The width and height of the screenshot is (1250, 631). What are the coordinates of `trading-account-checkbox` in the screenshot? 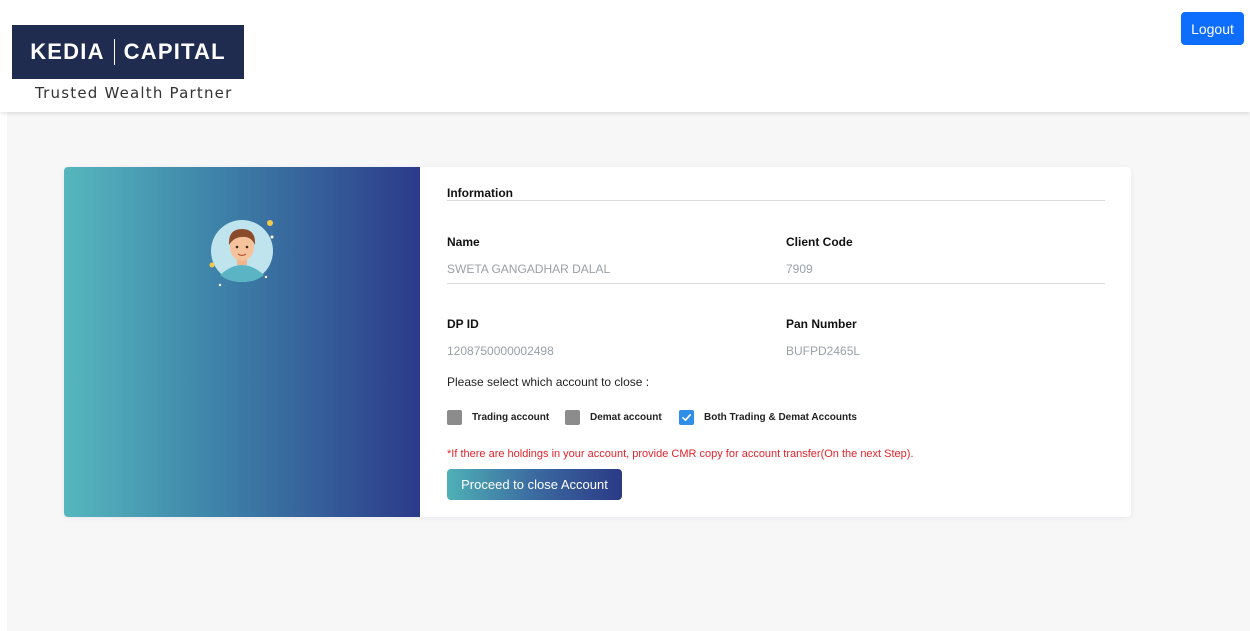 It's located at (454, 417).